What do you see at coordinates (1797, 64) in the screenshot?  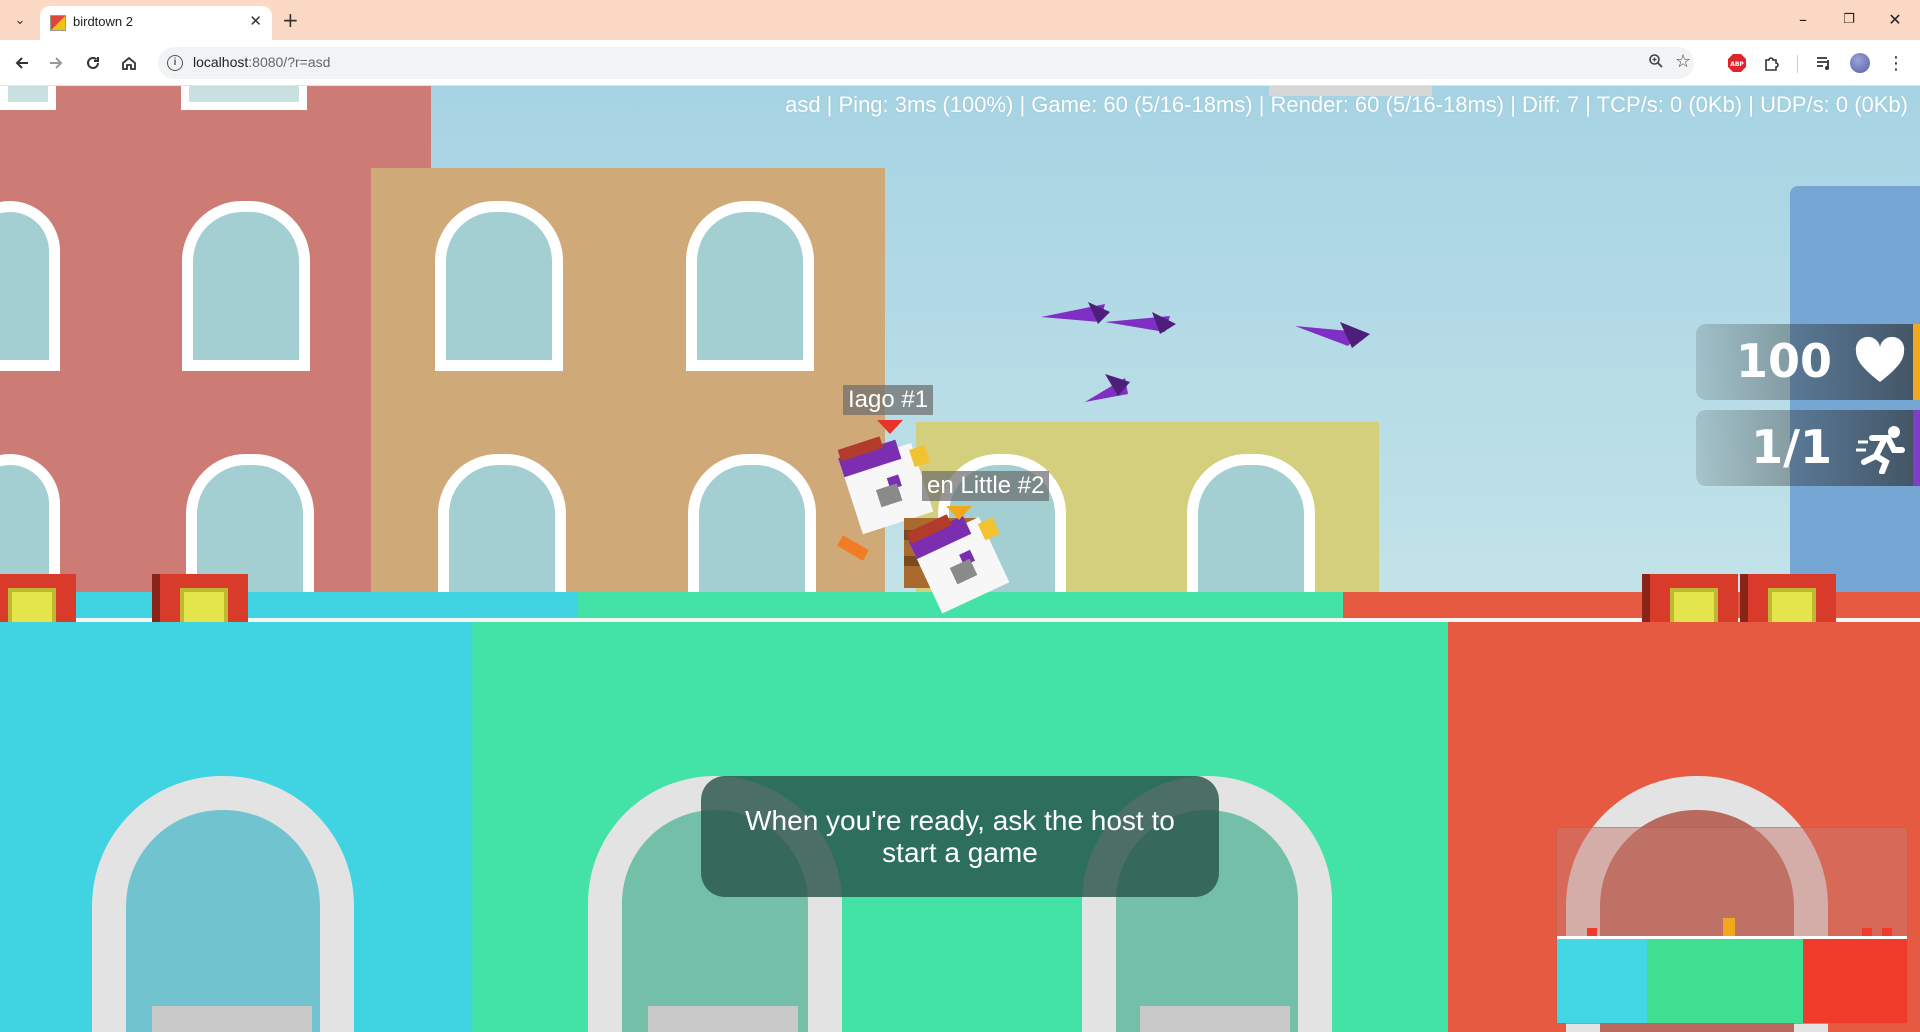 I see `toolbar-divider` at bounding box center [1797, 64].